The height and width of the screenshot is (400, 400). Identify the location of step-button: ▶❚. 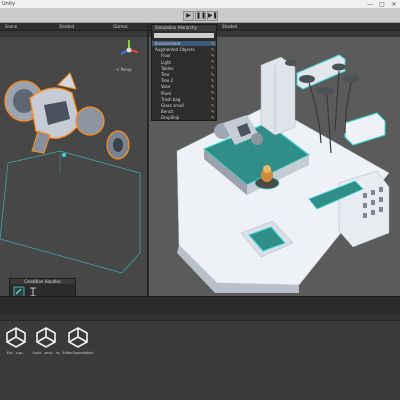
(212, 16).